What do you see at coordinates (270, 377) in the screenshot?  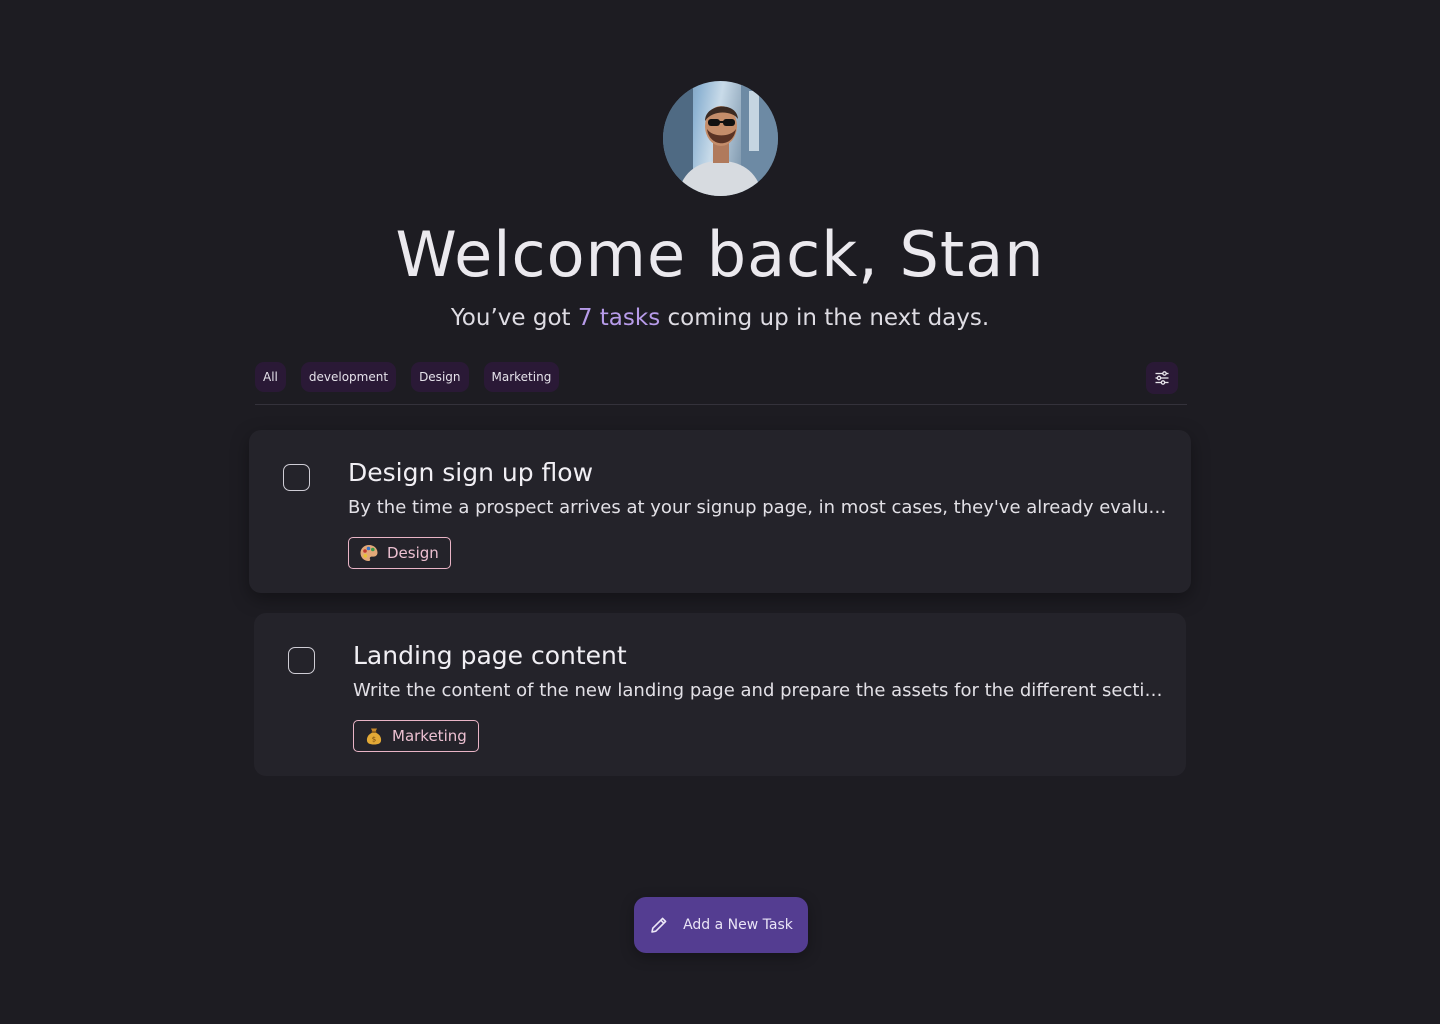 I see `filter-chip-all: All` at bounding box center [270, 377].